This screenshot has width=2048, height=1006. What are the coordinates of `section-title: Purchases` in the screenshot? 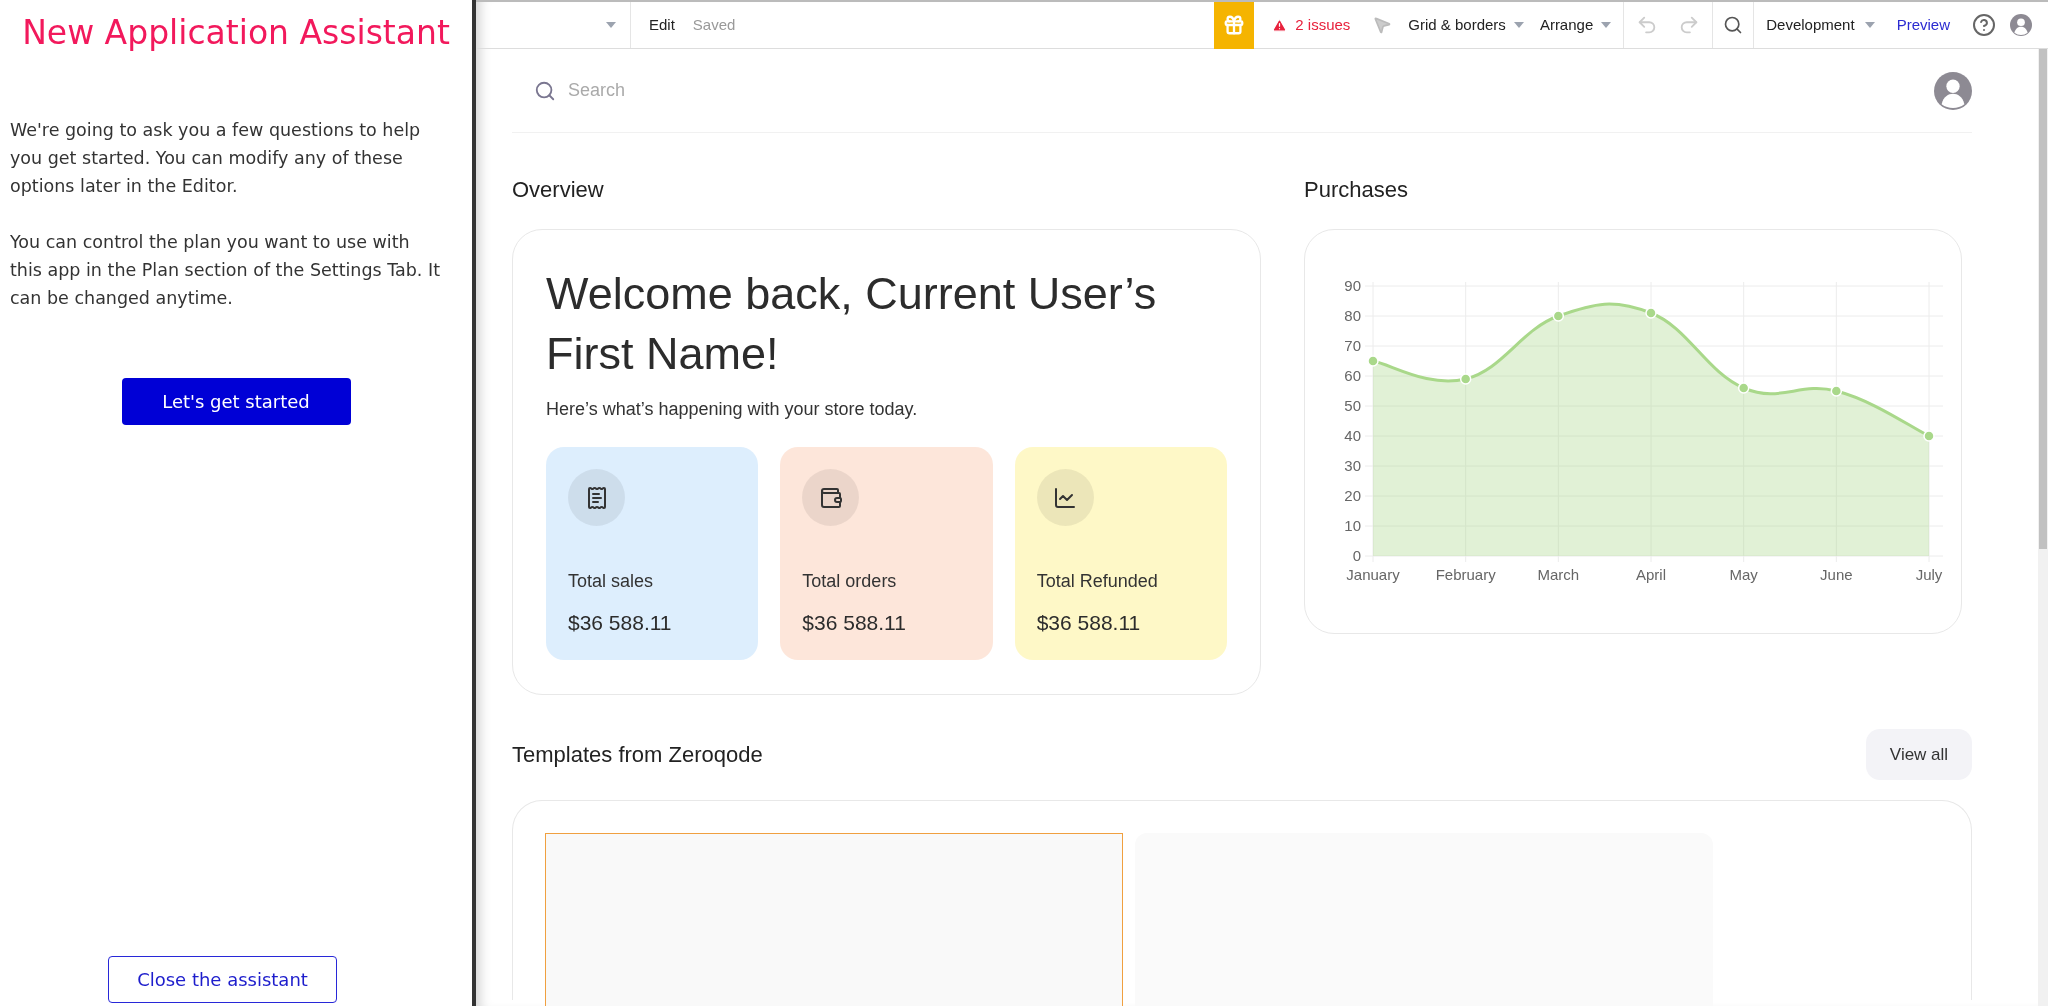 It's located at (1356, 190).